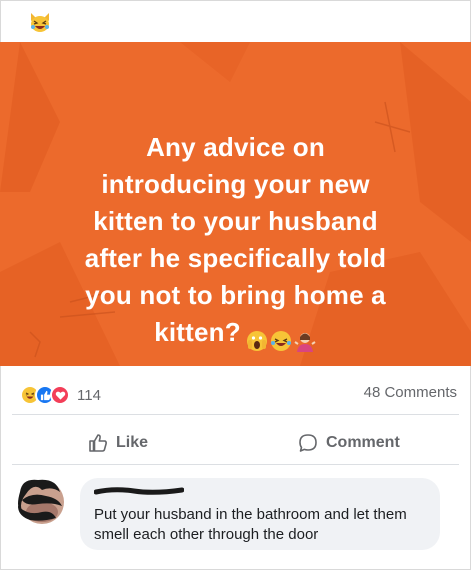  I want to click on like-label: Like, so click(132, 442).